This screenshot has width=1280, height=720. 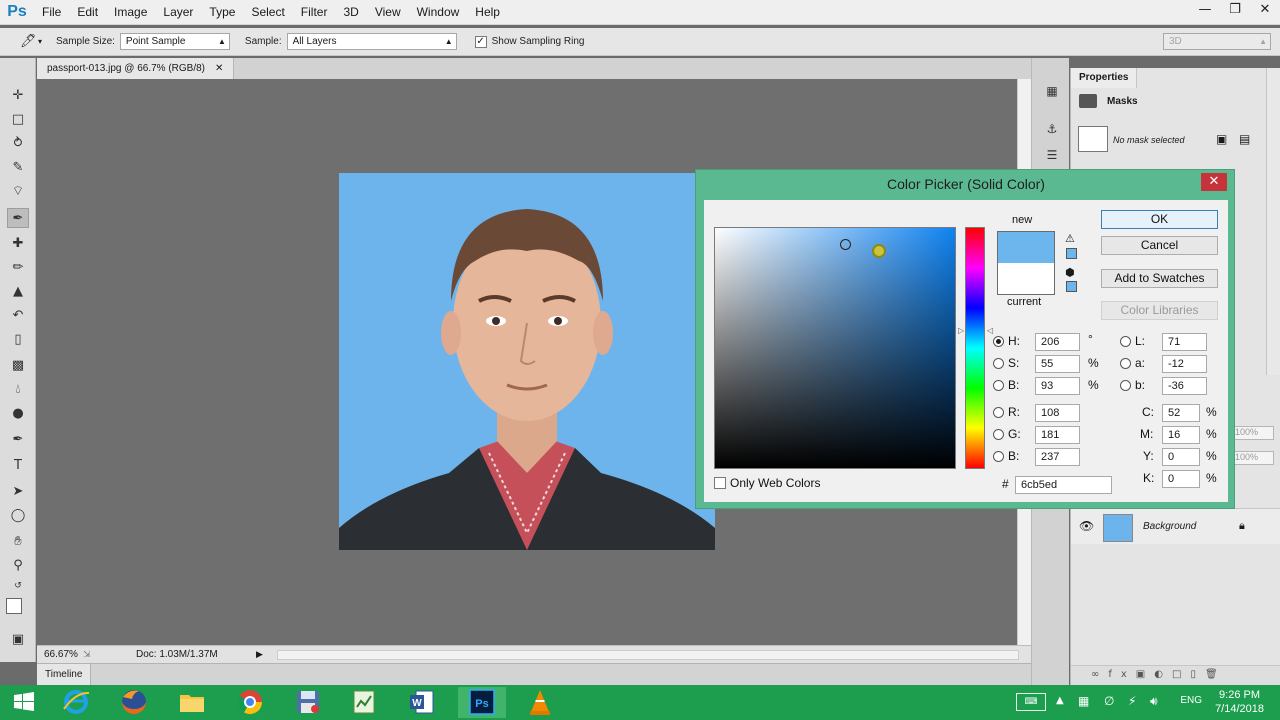 What do you see at coordinates (1159, 310) in the screenshot?
I see `color-libraries-button: Color Libraries` at bounding box center [1159, 310].